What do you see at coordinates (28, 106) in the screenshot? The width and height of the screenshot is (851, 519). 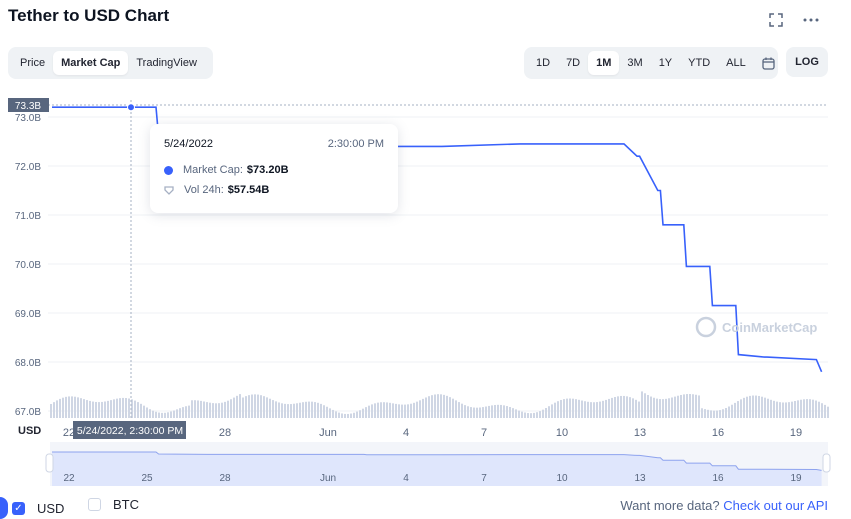 I see `crosshair-y-label: 73.3B` at bounding box center [28, 106].